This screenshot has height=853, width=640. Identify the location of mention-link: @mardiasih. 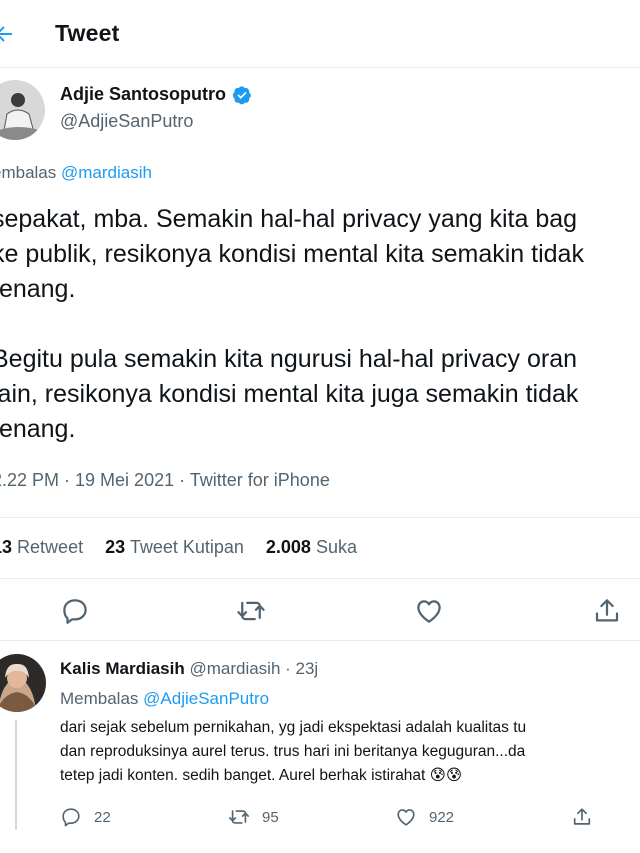
(106, 172).